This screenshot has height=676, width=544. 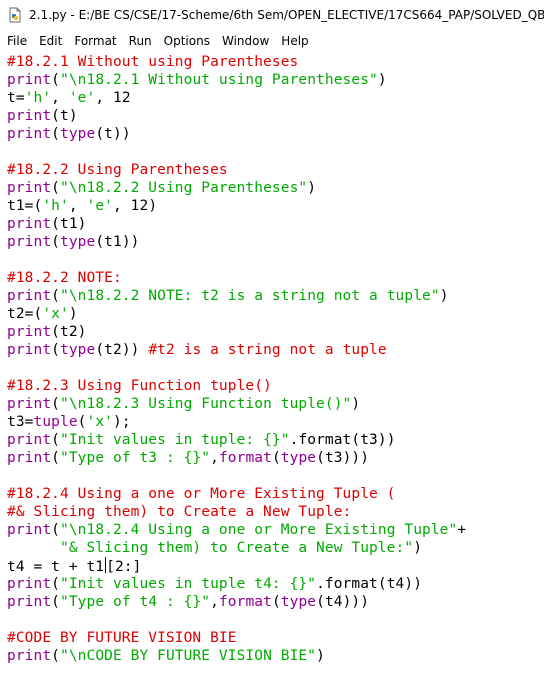 I want to click on code-line: print(type(t)), so click(x=69, y=134).